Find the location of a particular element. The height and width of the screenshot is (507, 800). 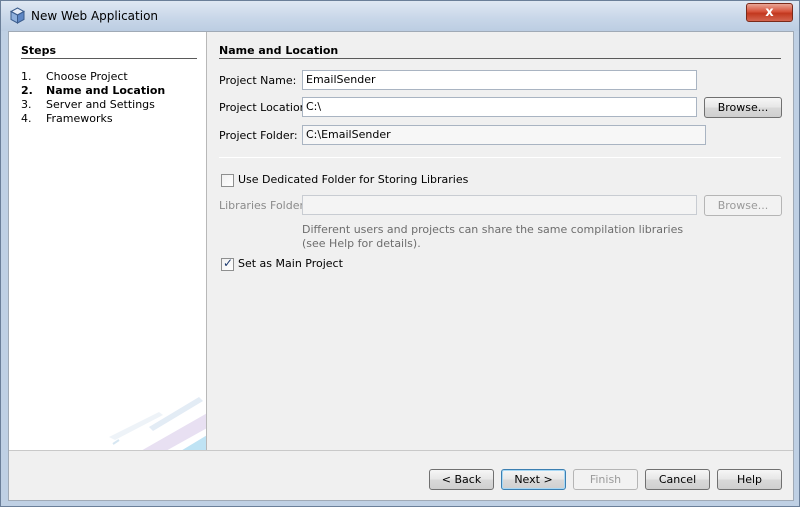

close-icon: x is located at coordinates (769, 12).